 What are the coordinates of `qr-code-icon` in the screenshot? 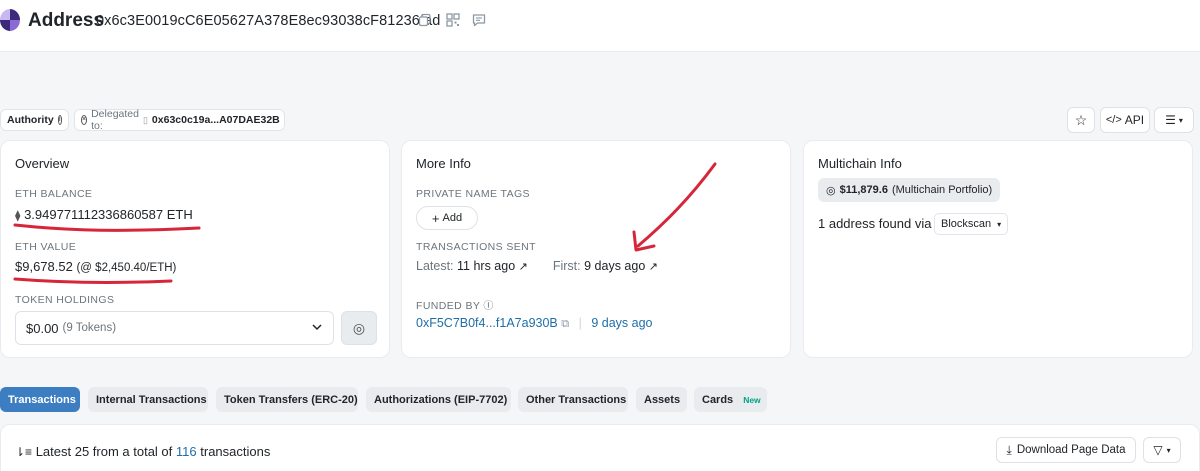 It's located at (453, 20).